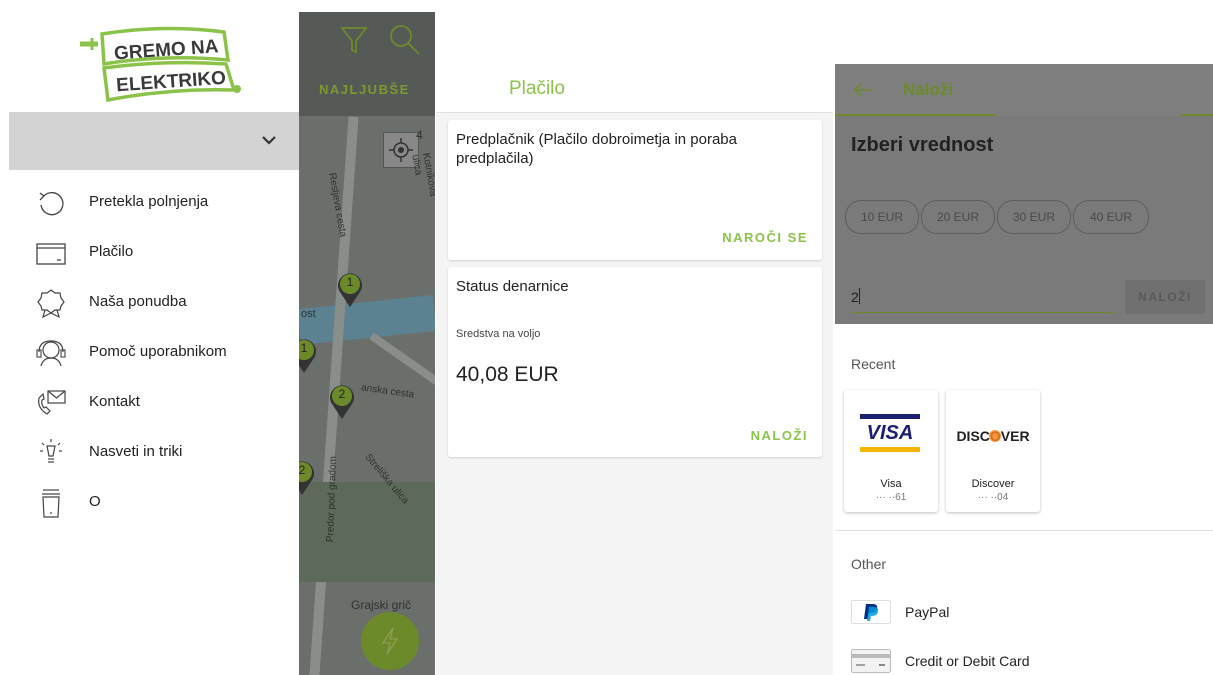 The height and width of the screenshot is (675, 1213). What do you see at coordinates (928, 89) in the screenshot?
I see `page-title: Naloži` at bounding box center [928, 89].